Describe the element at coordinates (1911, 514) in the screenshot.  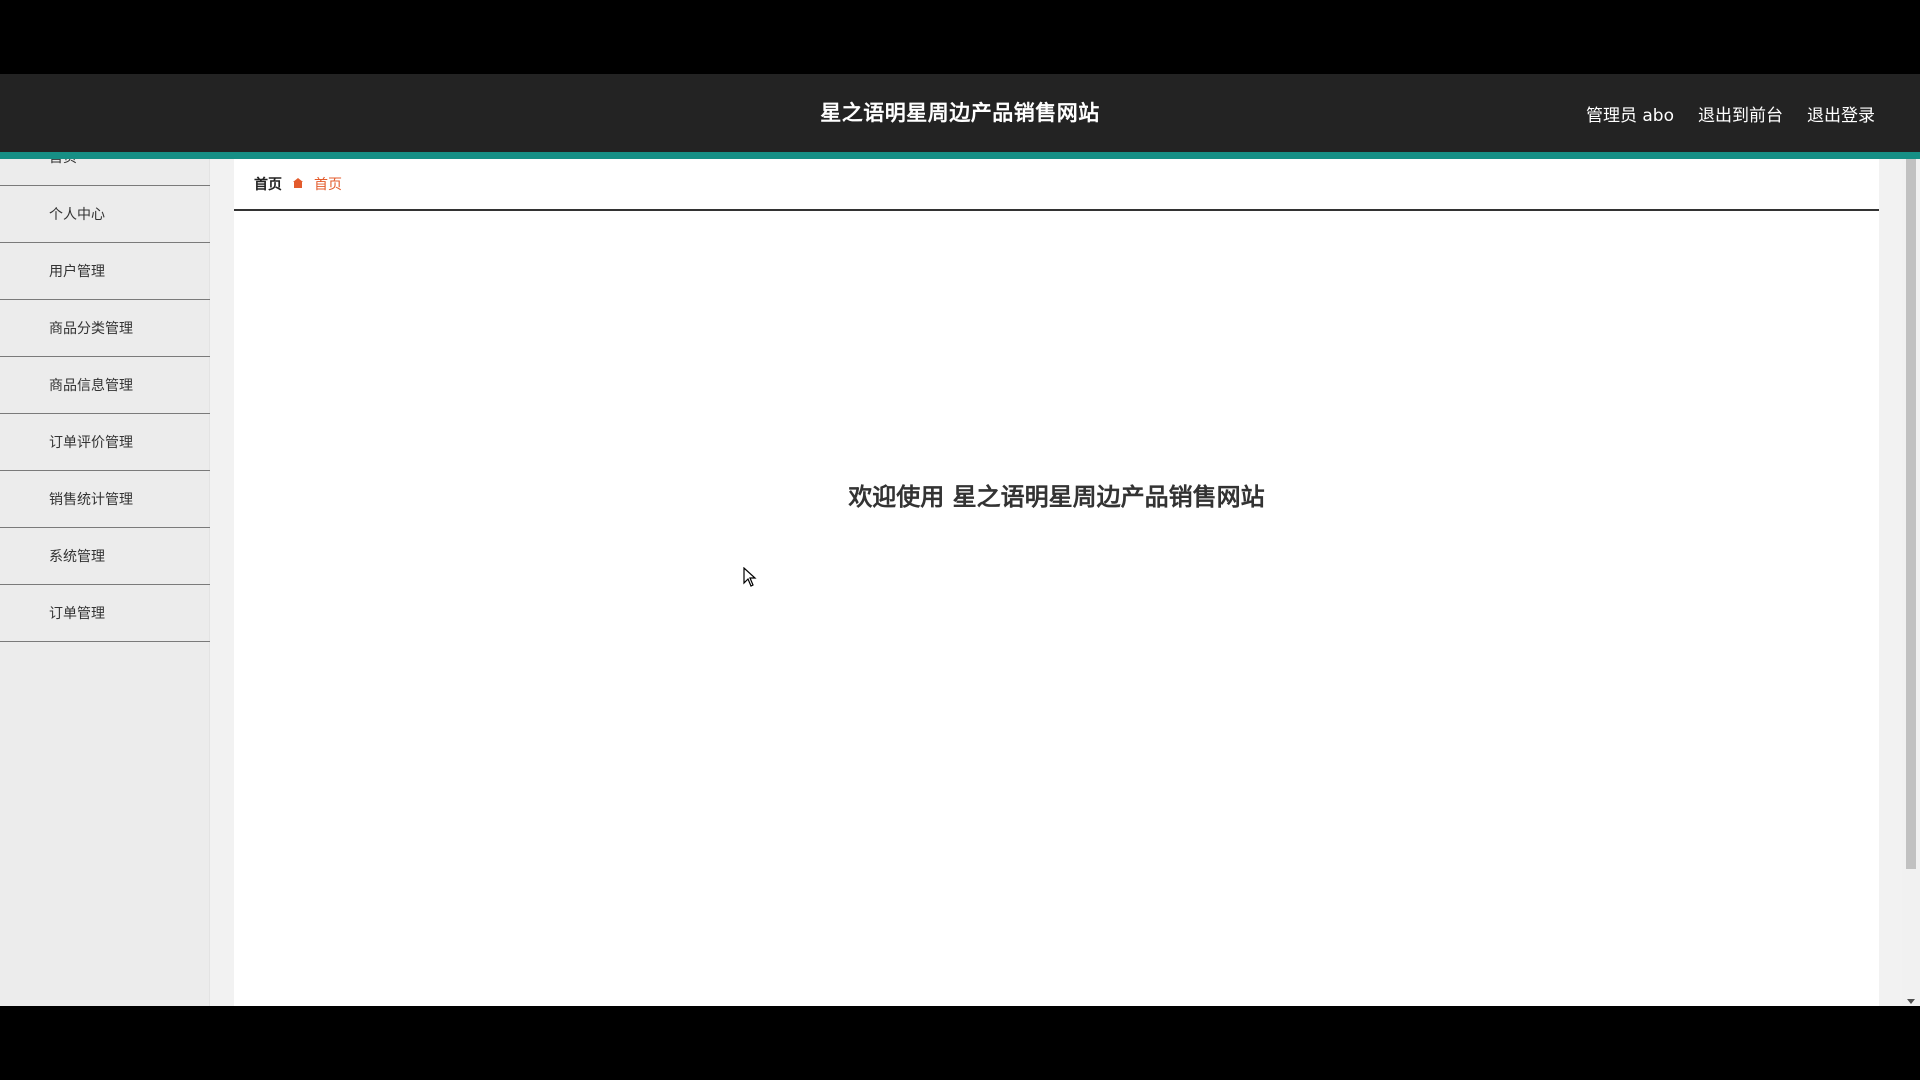
I see `scrollbar-thumb` at that location.